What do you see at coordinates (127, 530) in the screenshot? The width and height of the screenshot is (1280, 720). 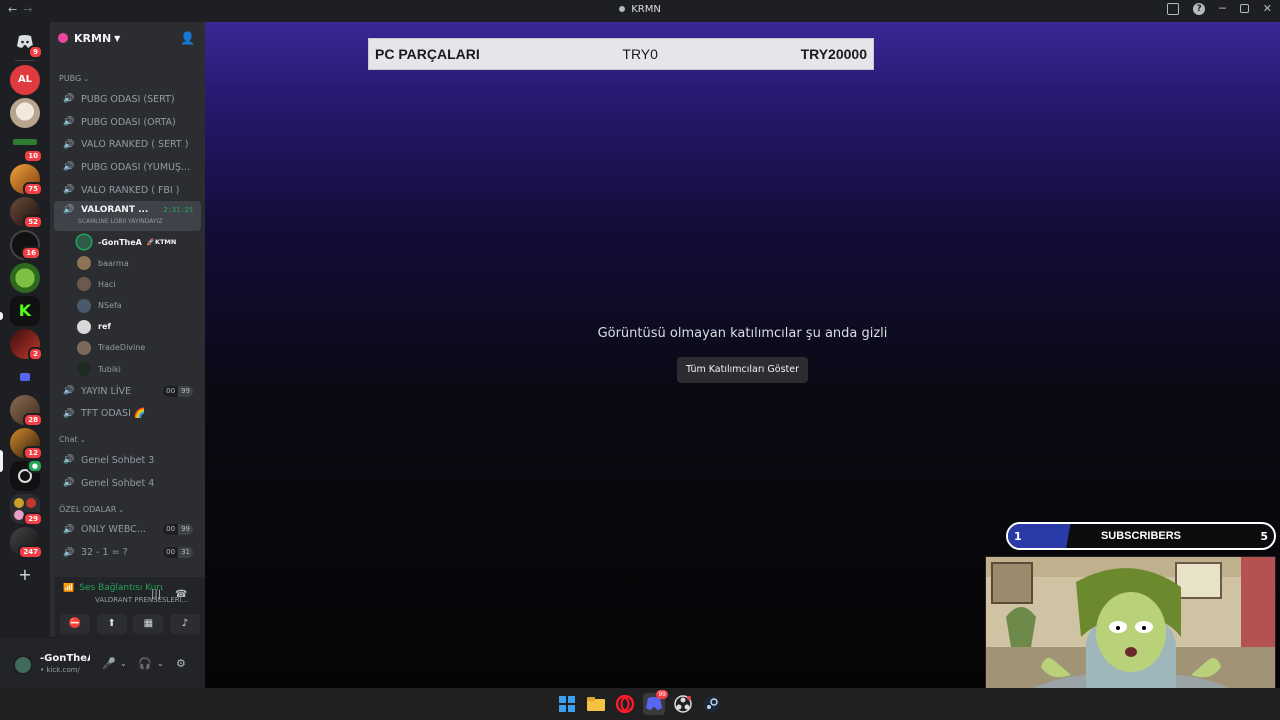 I see `voice-channel: 🔊 ONLY WEBC... 00 99` at bounding box center [127, 530].